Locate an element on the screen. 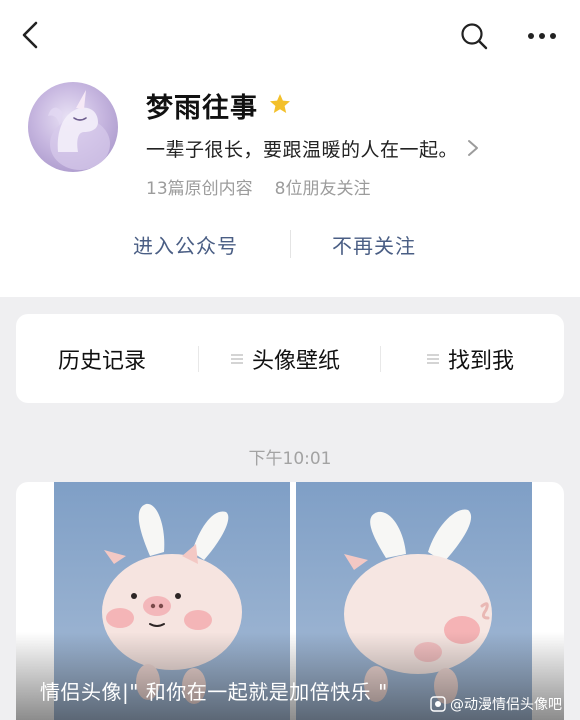 This screenshot has height=720, width=580. action-row: 进入公众号 不再关注 is located at coordinates (290, 245).